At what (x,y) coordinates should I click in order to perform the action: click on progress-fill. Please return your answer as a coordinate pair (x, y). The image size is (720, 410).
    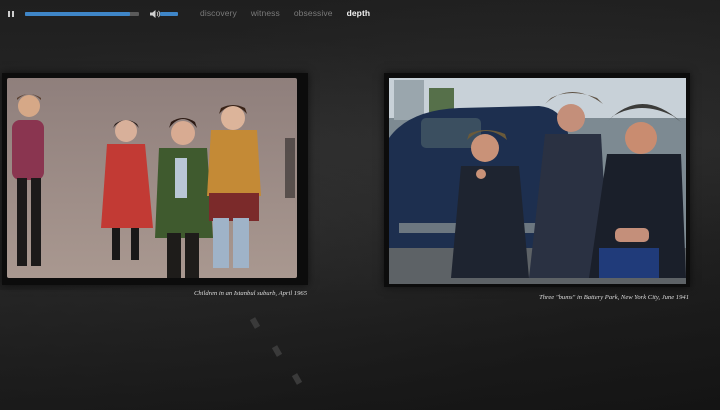
    Looking at the image, I should click on (77, 14).